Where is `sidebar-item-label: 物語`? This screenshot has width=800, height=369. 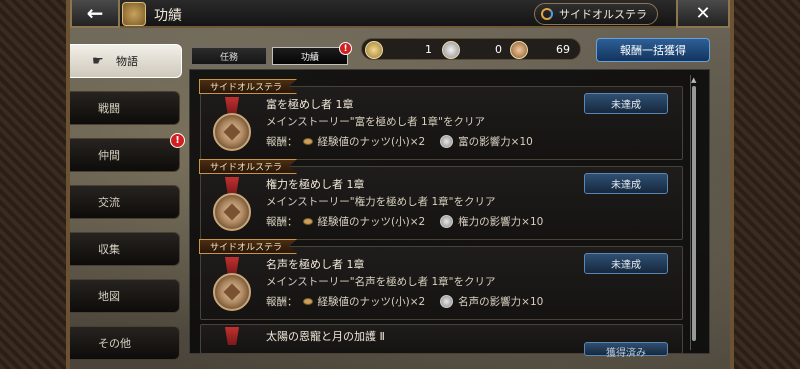 sidebar-item-label: 物語 is located at coordinates (127, 61).